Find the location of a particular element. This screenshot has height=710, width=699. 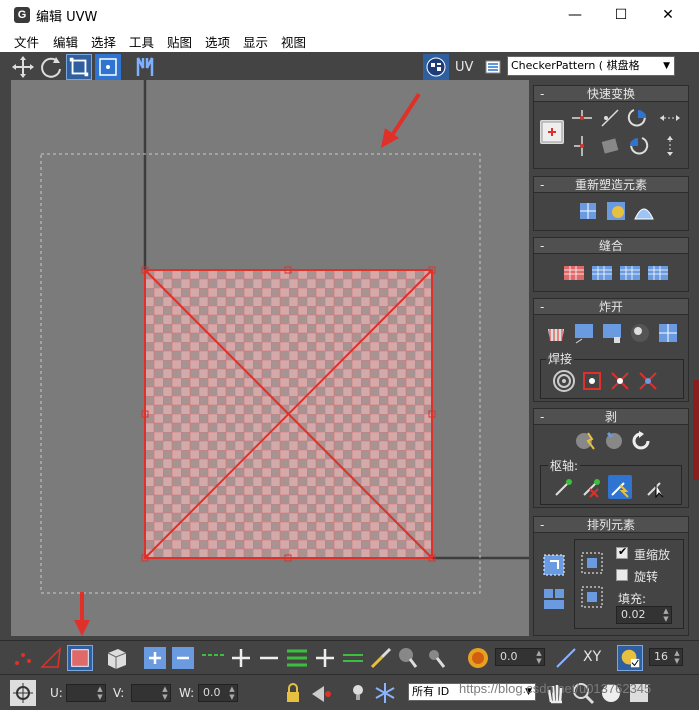

grow-loop-icon is located at coordinates (241, 658).